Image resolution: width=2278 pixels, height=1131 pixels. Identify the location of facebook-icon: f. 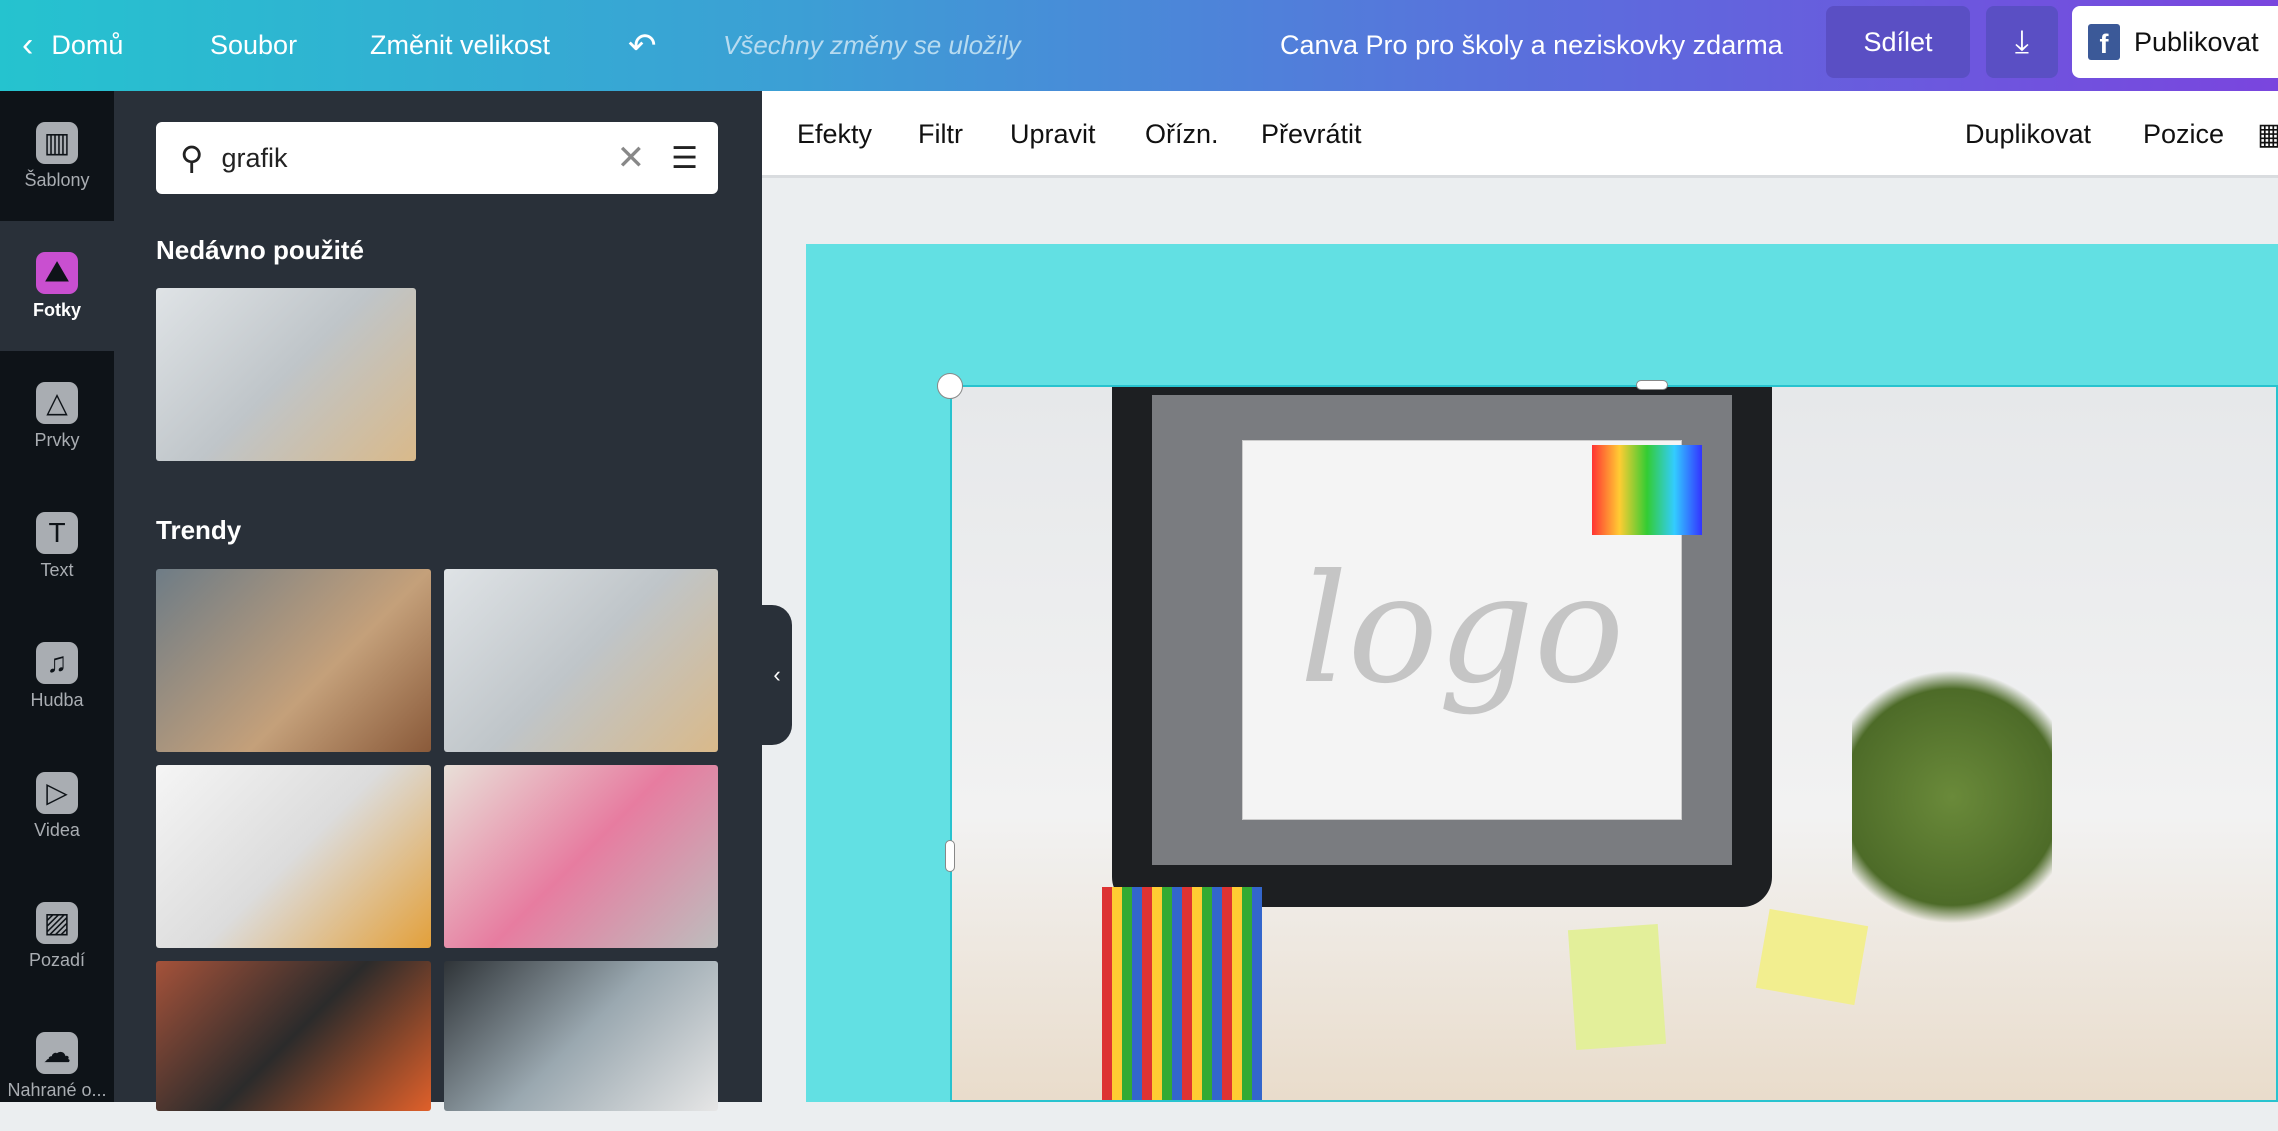
(2104, 42).